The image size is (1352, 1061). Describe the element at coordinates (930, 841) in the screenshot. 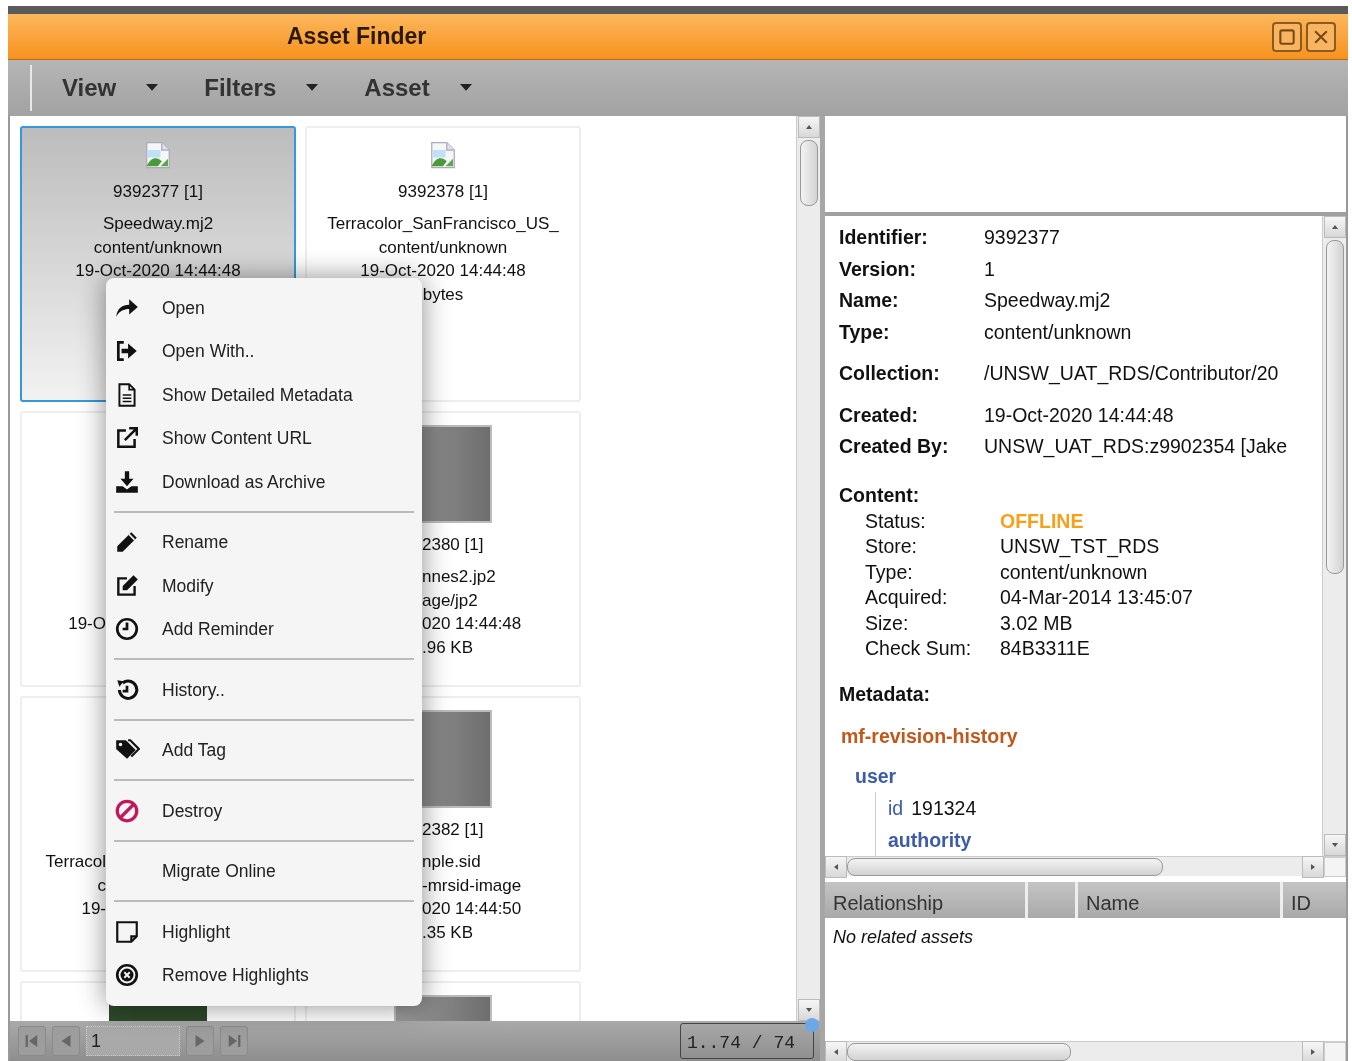

I see `metadata-element: authority` at that location.